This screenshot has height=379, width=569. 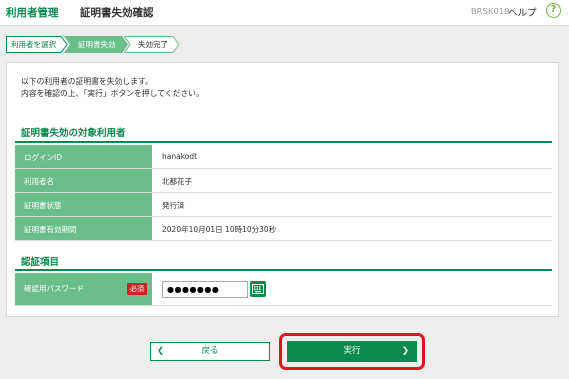 I want to click on field-label: 証明書有効期間, so click(x=83, y=228).